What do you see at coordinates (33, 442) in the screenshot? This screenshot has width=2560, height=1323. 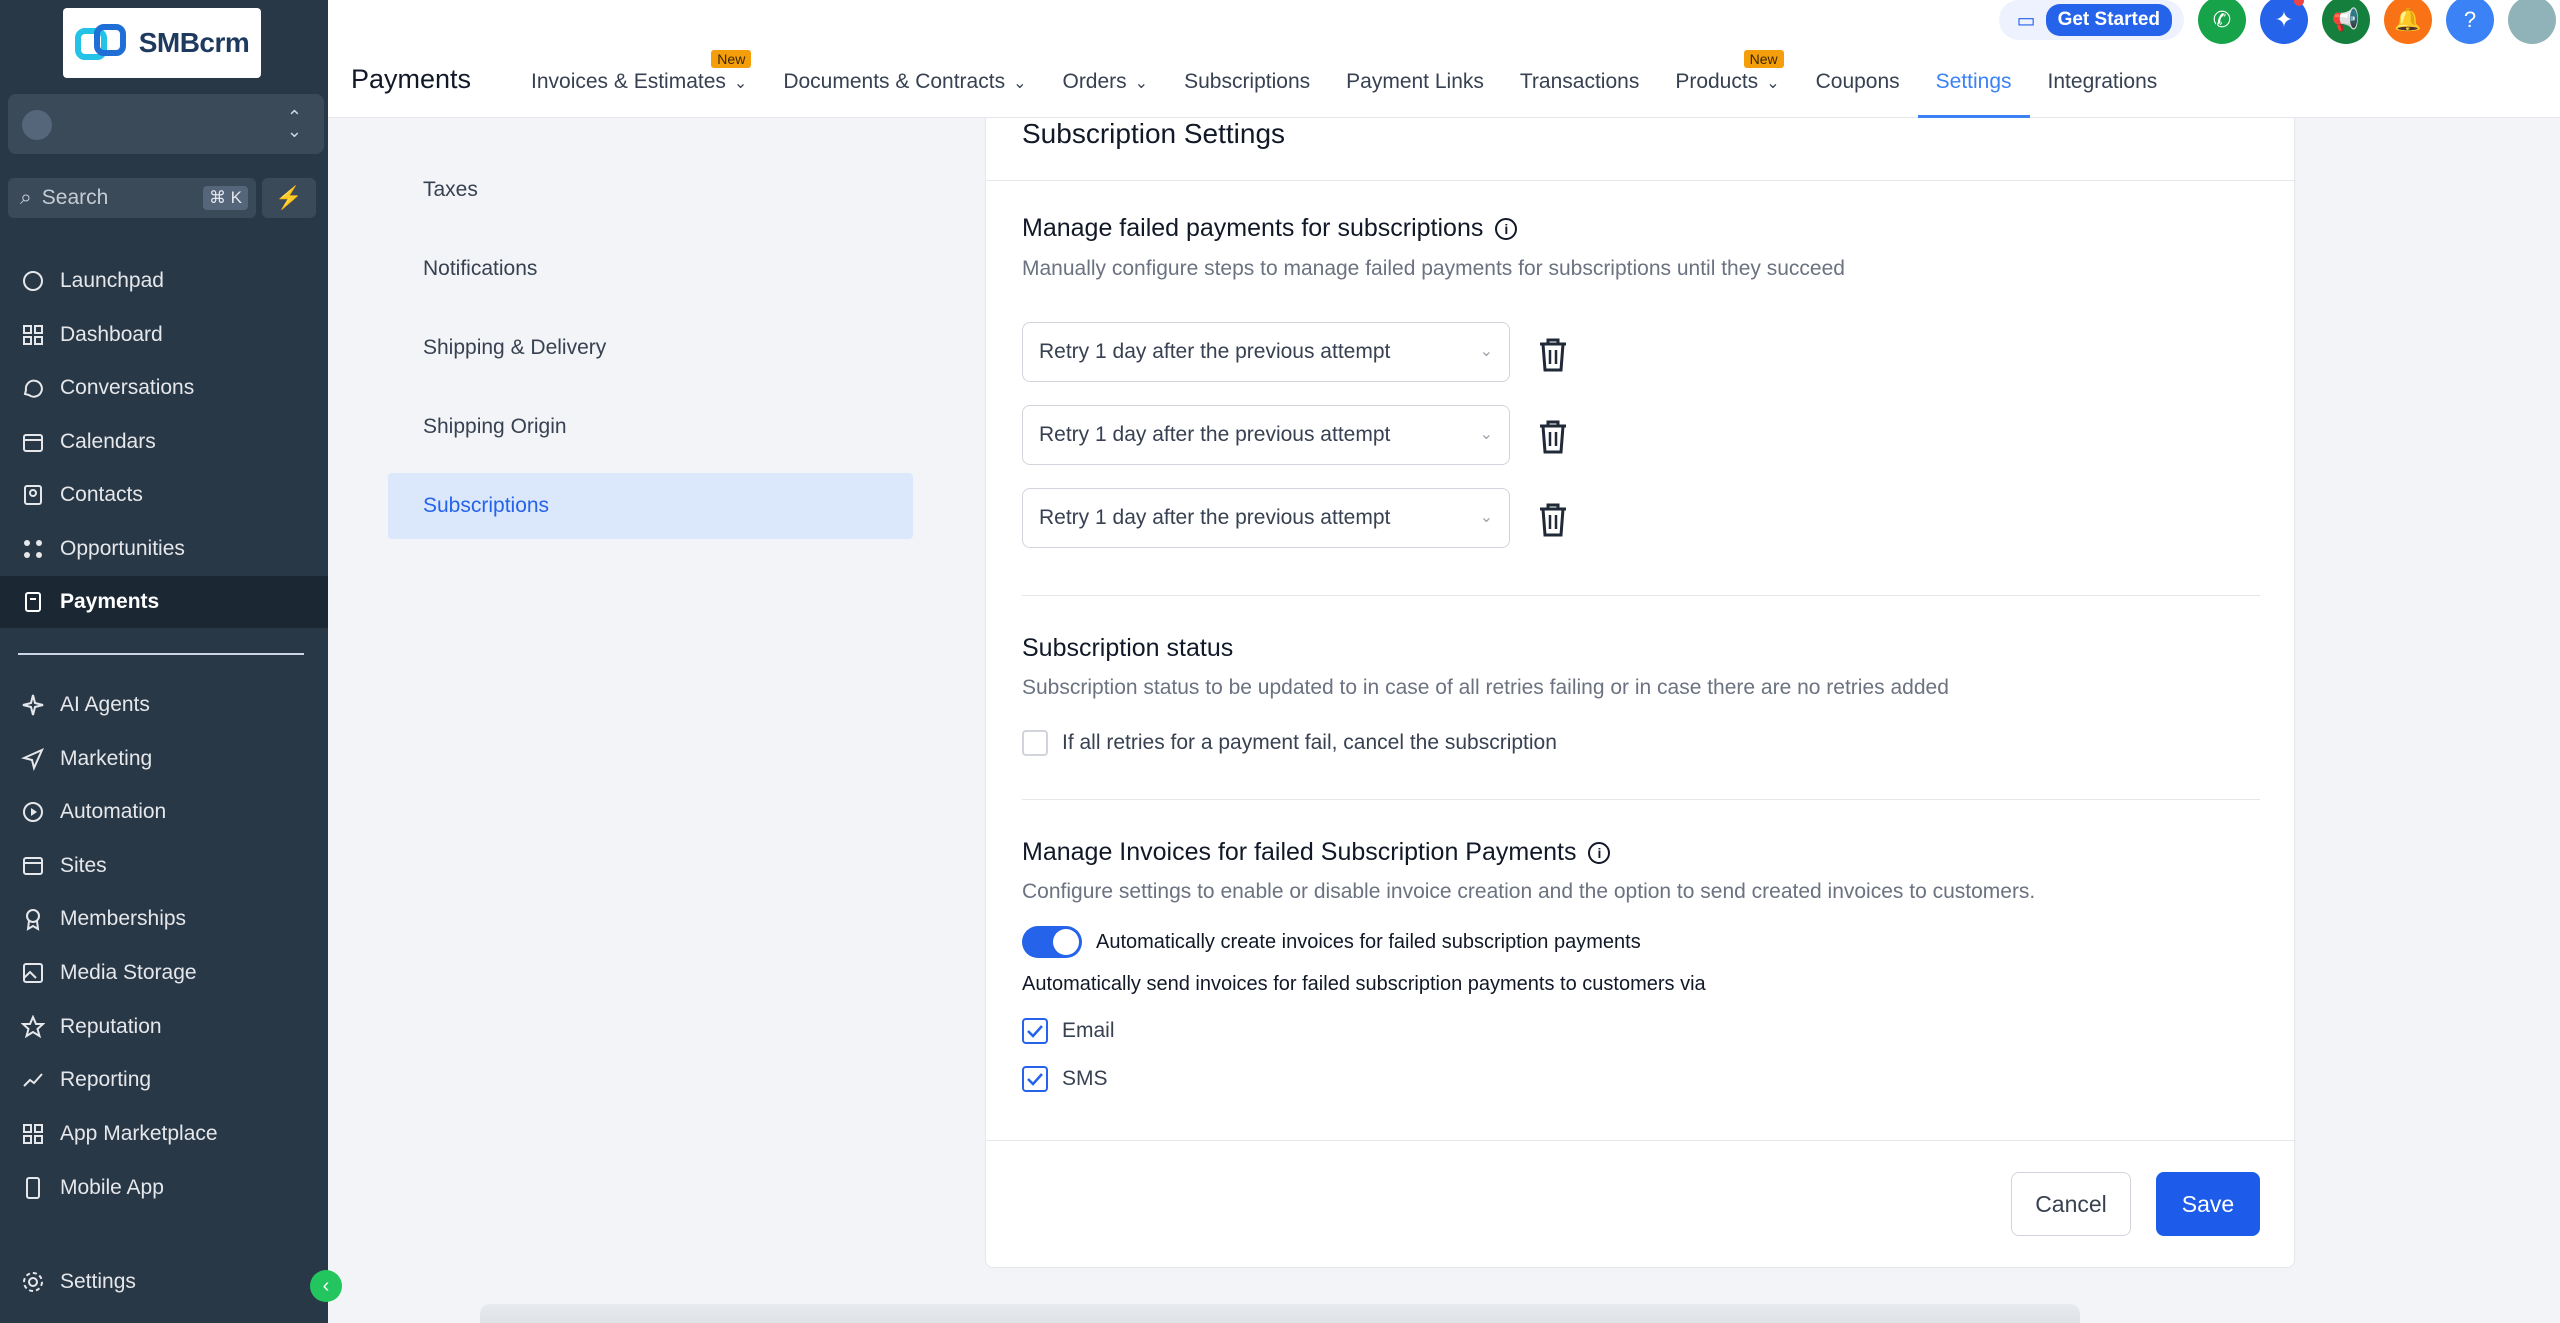 I see `calendar-icon` at bounding box center [33, 442].